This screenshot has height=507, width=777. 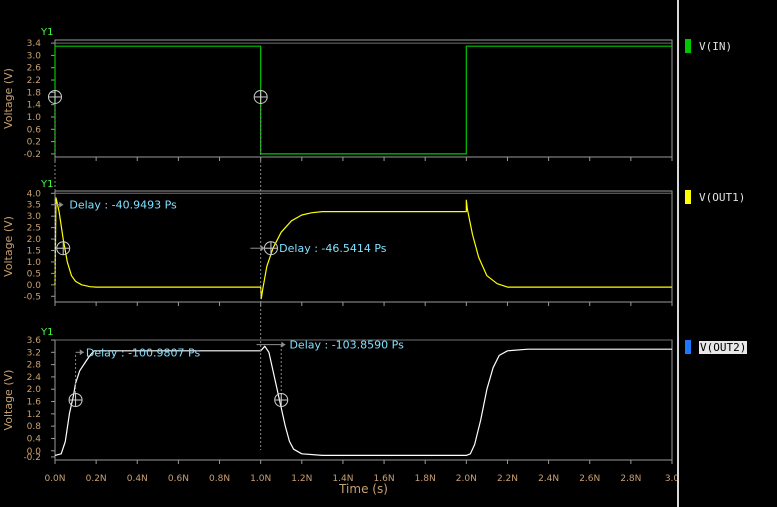 What do you see at coordinates (425, 479) in the screenshot?
I see `x-tick-label: 1.8N` at bounding box center [425, 479].